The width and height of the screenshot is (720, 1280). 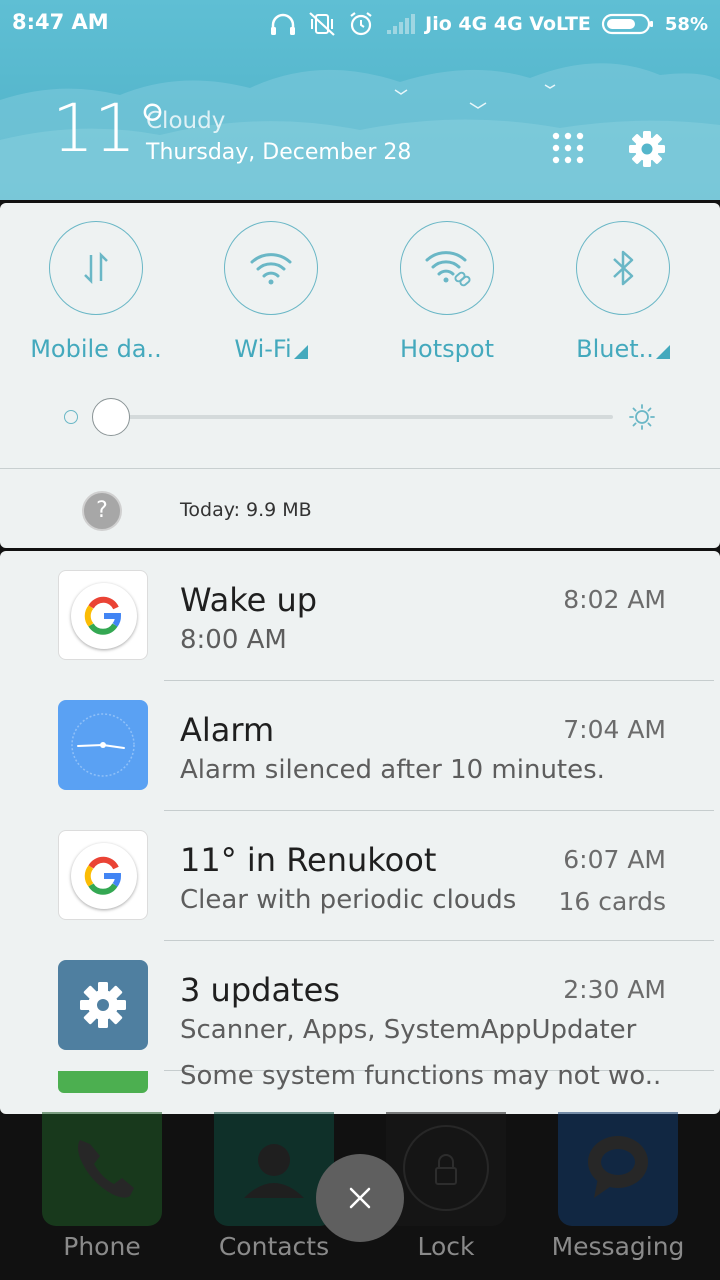 I want to click on notification-body: Clear with periodic clouds, so click(x=348, y=900).